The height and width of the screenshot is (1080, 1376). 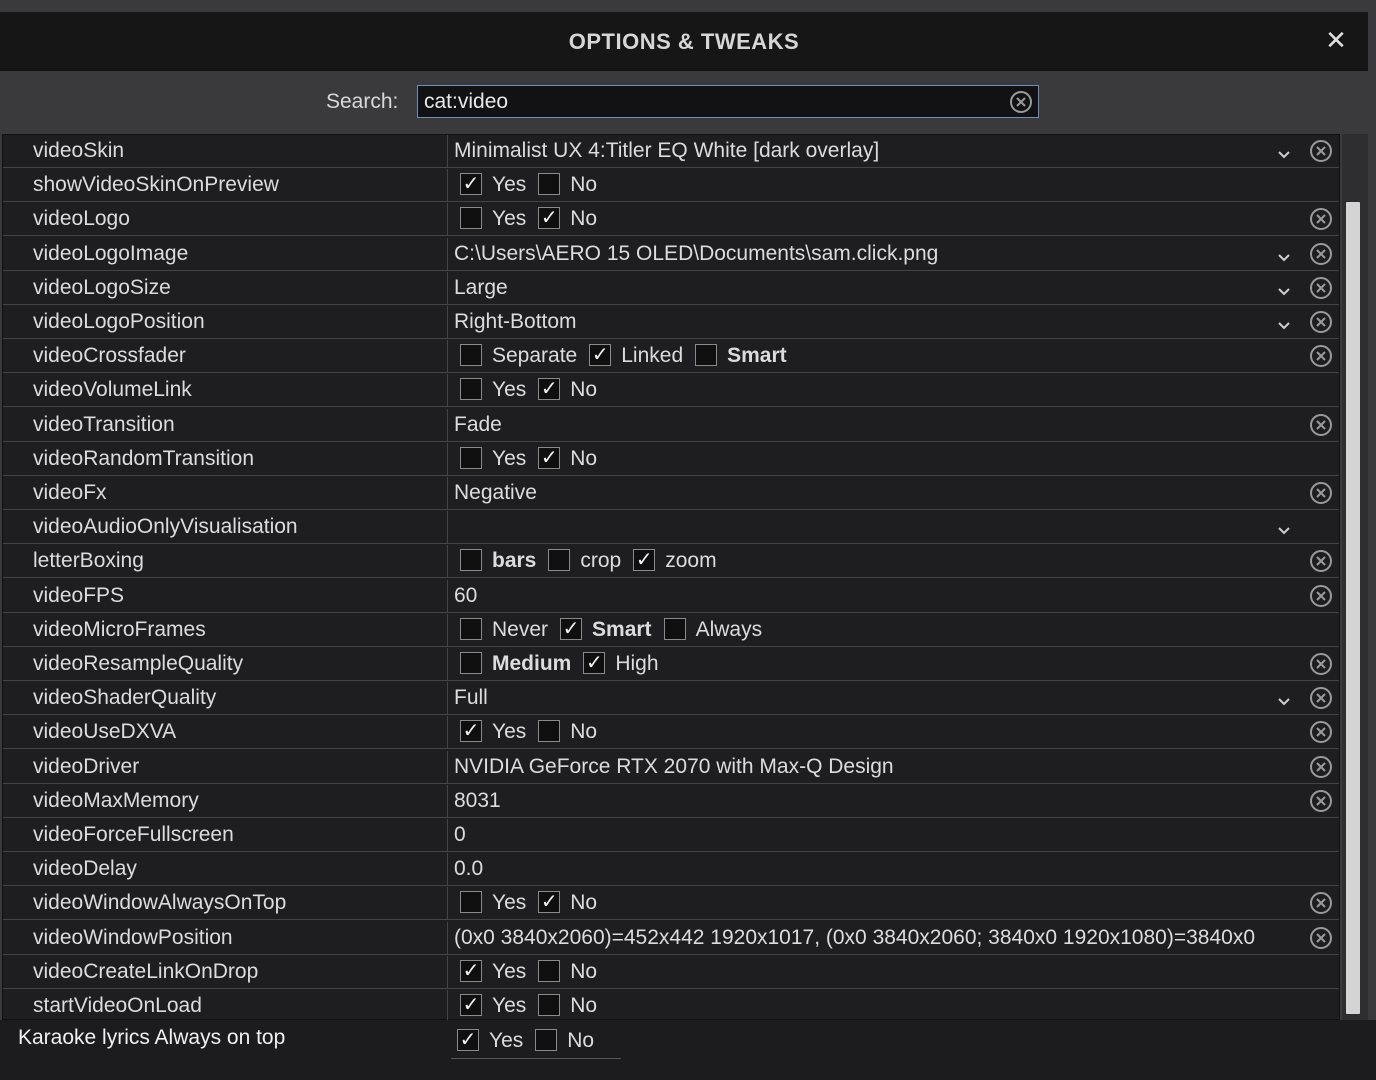 I want to click on close-button: ✕, so click(x=1336, y=40).